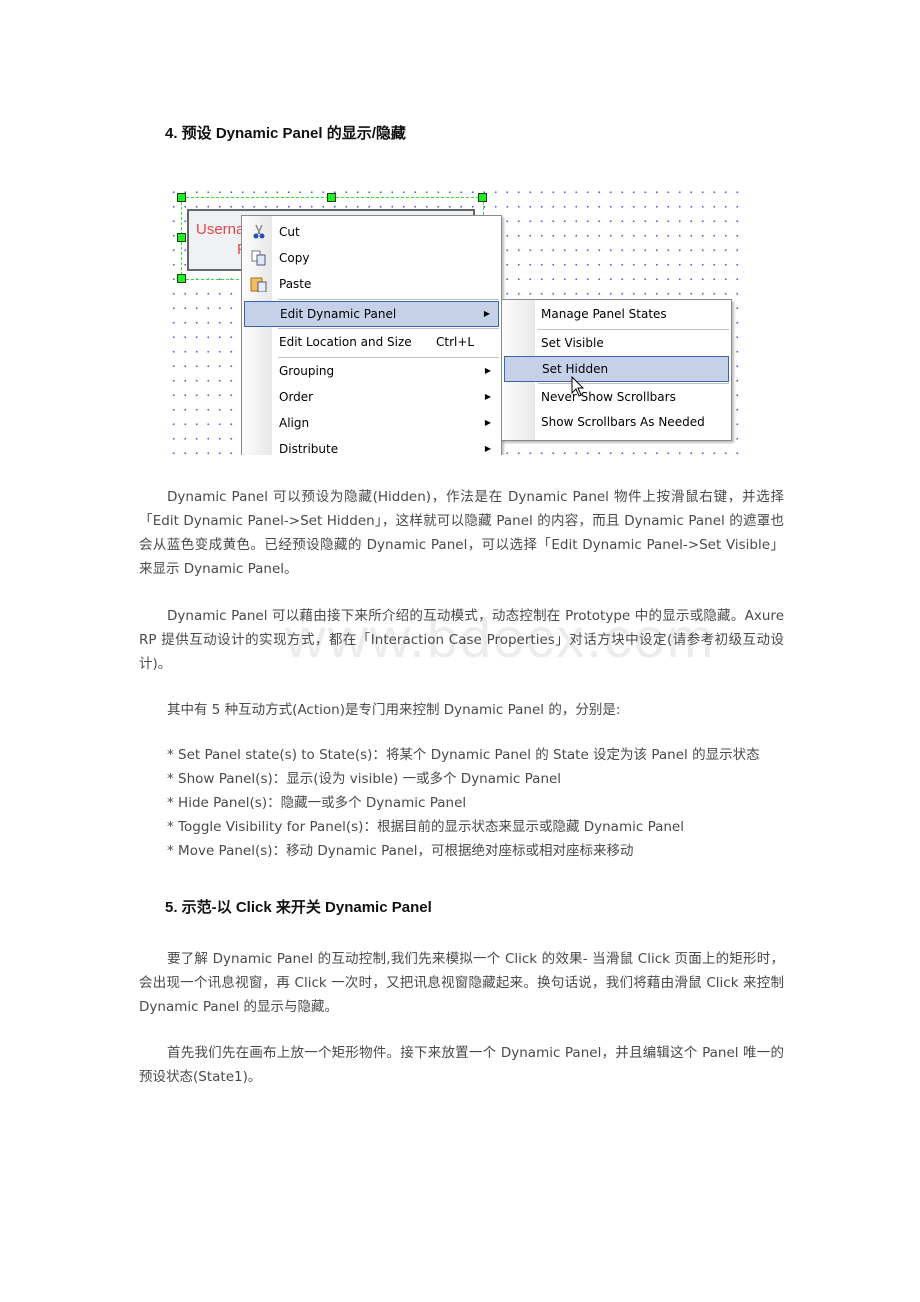 Image resolution: width=920 pixels, height=1302 pixels. Describe the element at coordinates (371, 314) in the screenshot. I see `menu-item-edit-dynamic-panel: Edit Dynamic Panel ▶` at that location.